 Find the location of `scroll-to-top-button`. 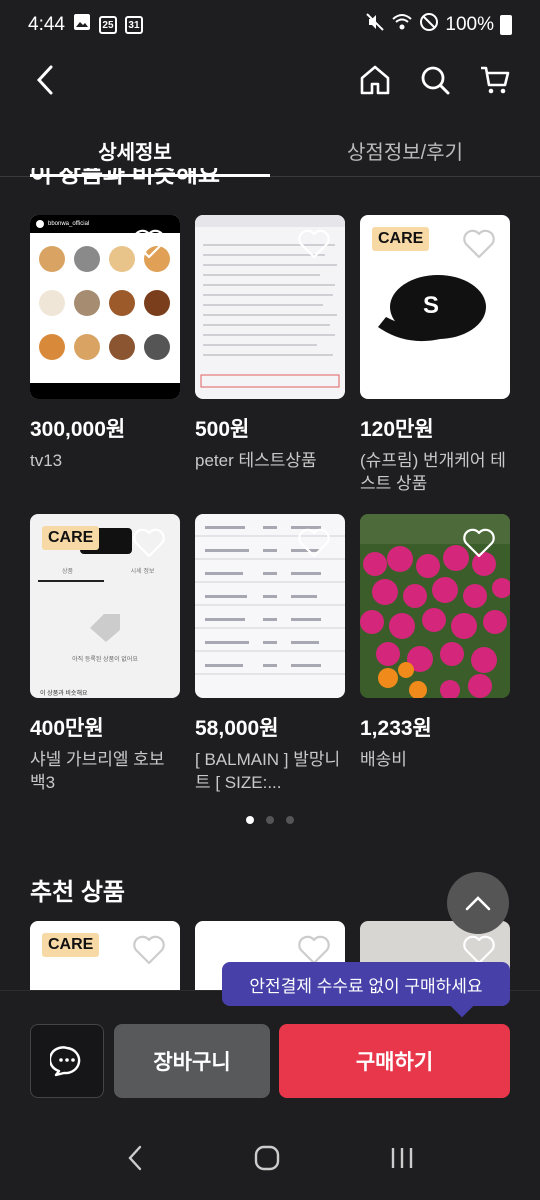

scroll-to-top-button is located at coordinates (478, 903).